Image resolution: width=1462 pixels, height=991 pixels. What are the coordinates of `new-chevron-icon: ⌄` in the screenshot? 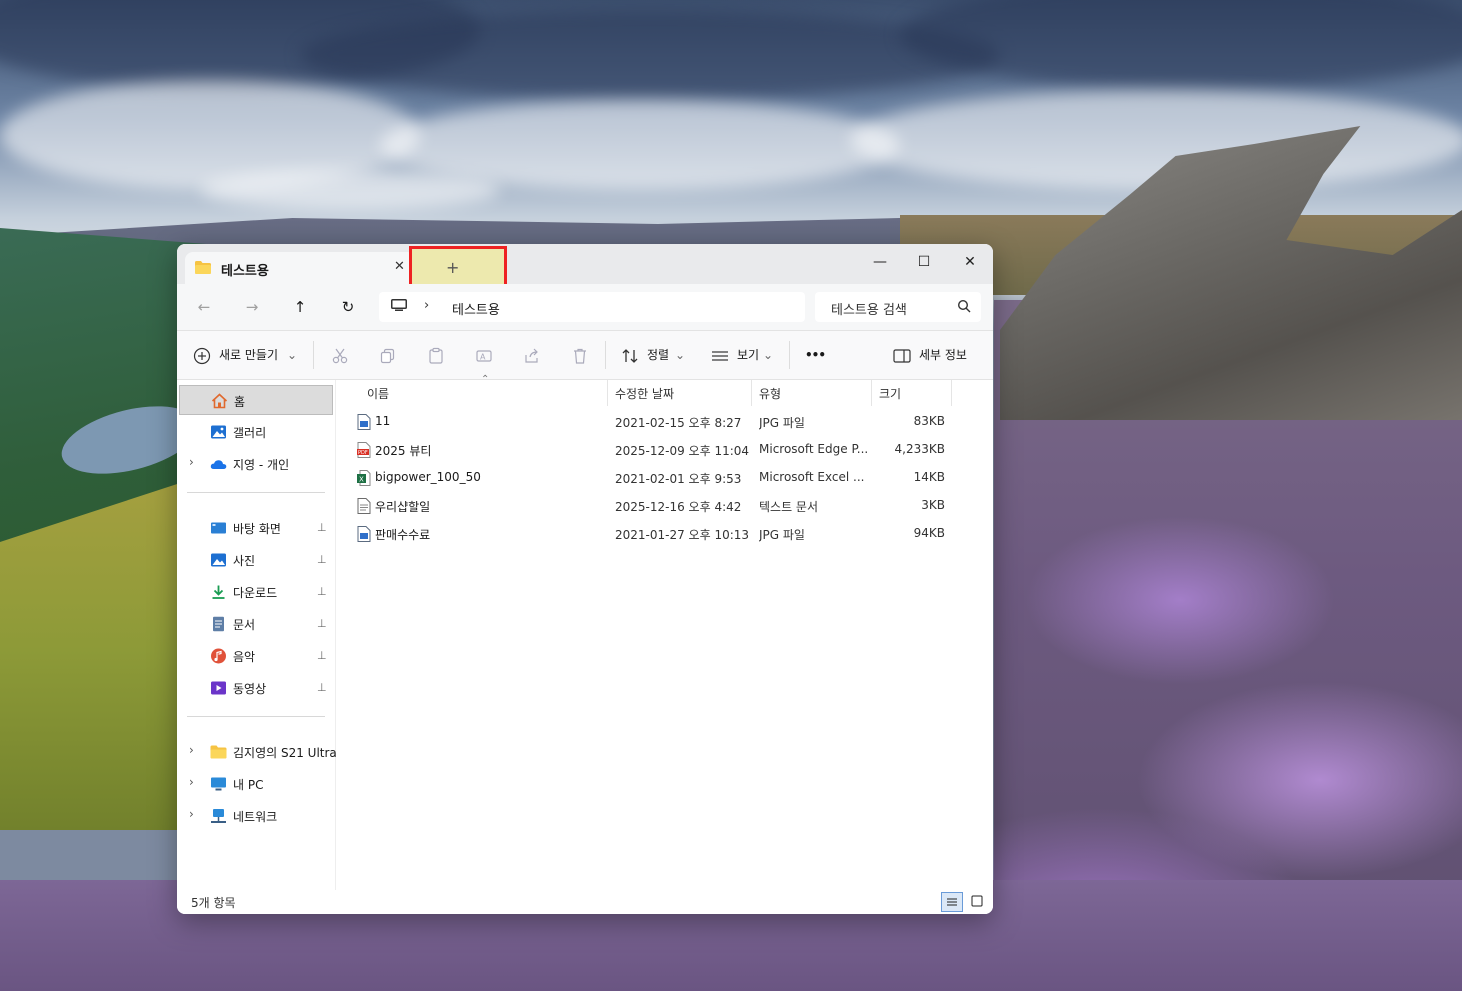 It's located at (292, 355).